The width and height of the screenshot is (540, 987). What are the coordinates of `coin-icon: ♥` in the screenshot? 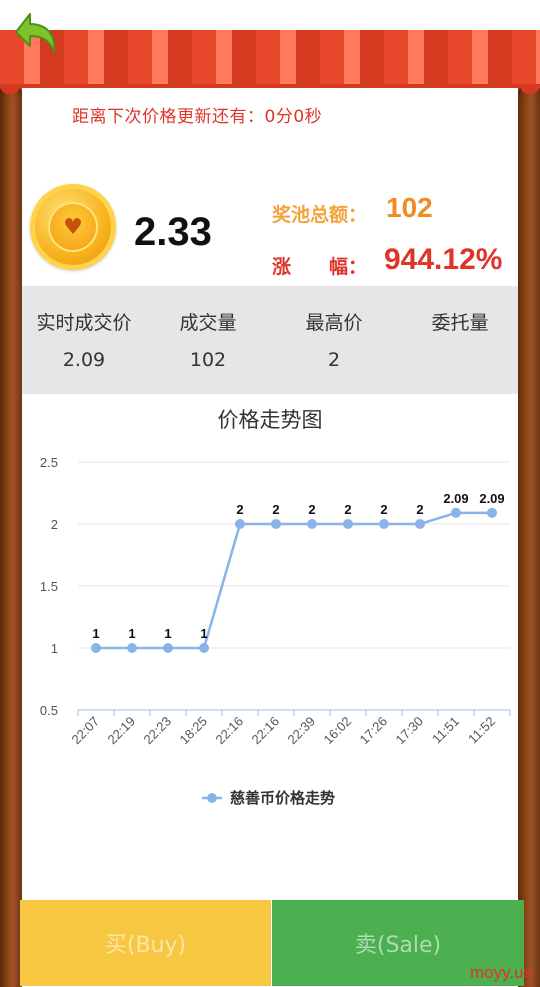 It's located at (73, 227).